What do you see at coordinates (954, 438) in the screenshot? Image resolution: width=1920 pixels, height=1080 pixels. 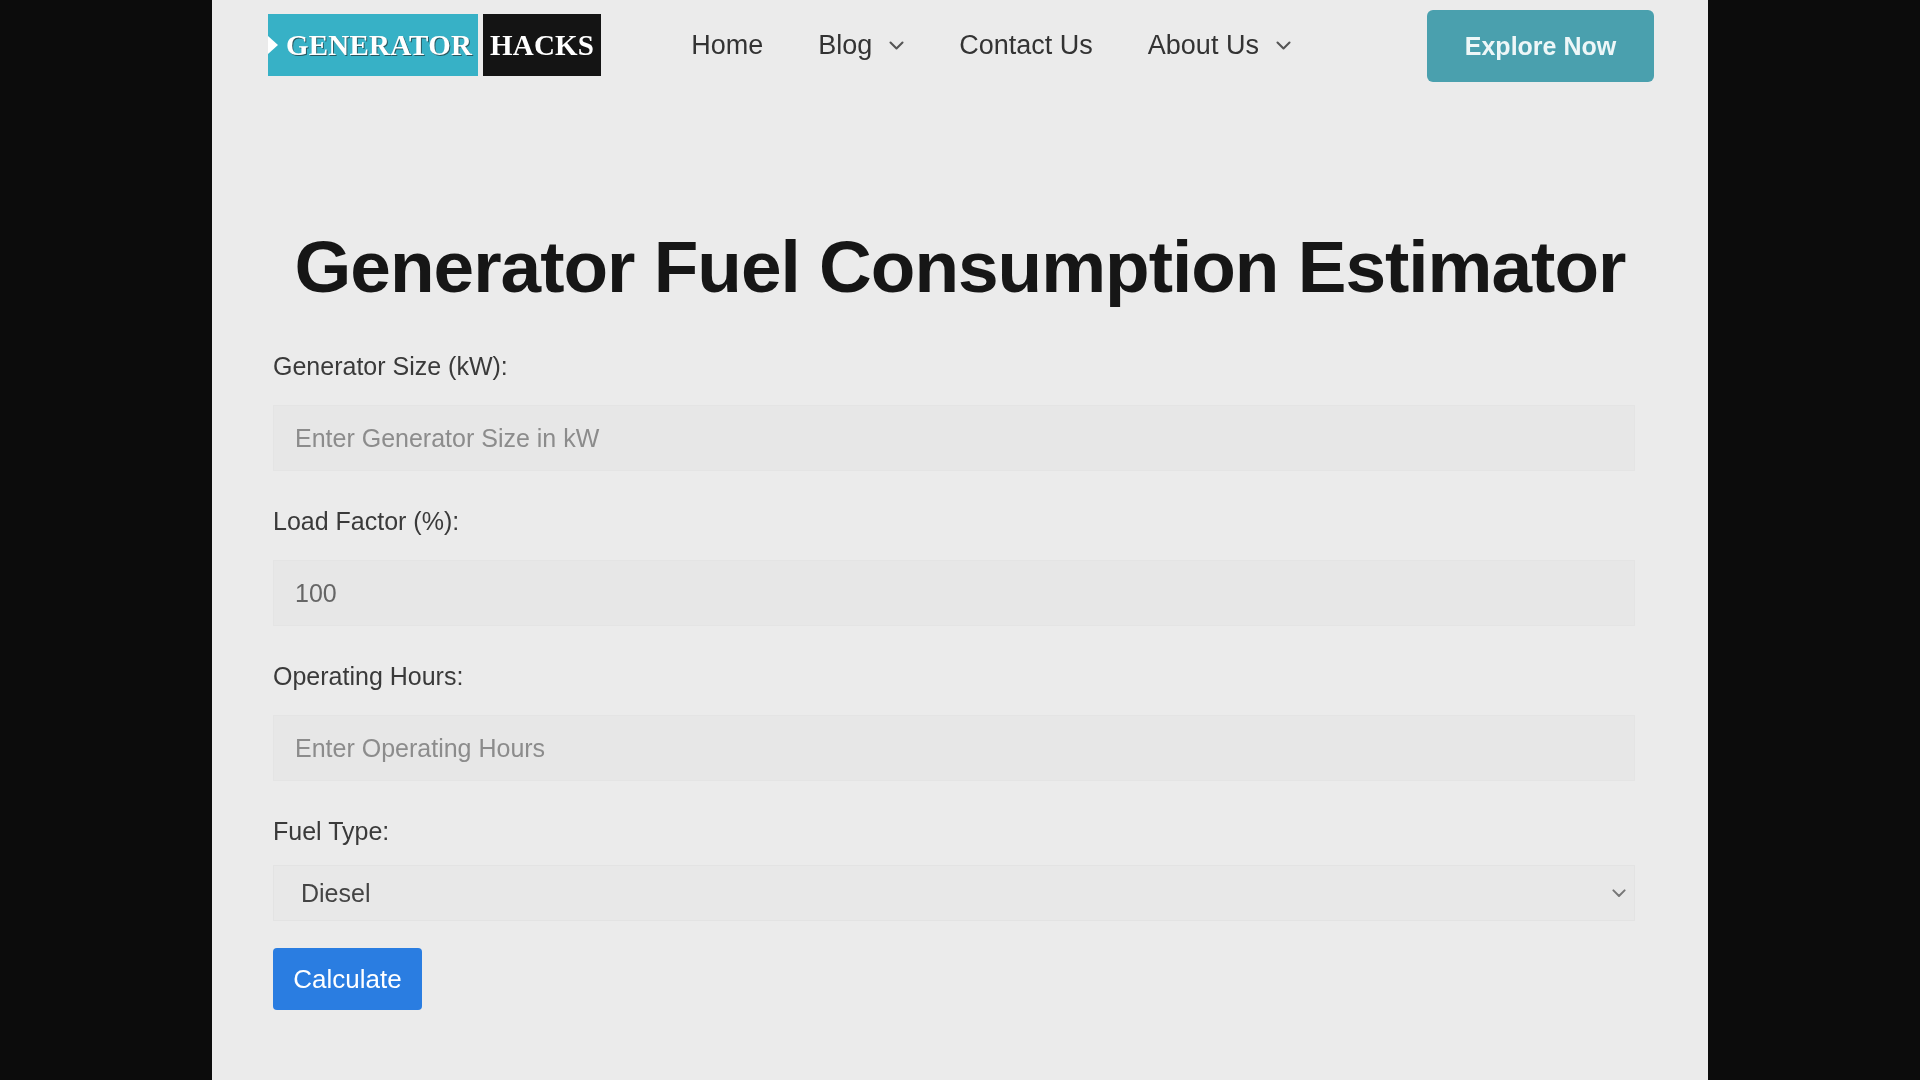 I see `input-field: Enter Generator Size in kW` at bounding box center [954, 438].